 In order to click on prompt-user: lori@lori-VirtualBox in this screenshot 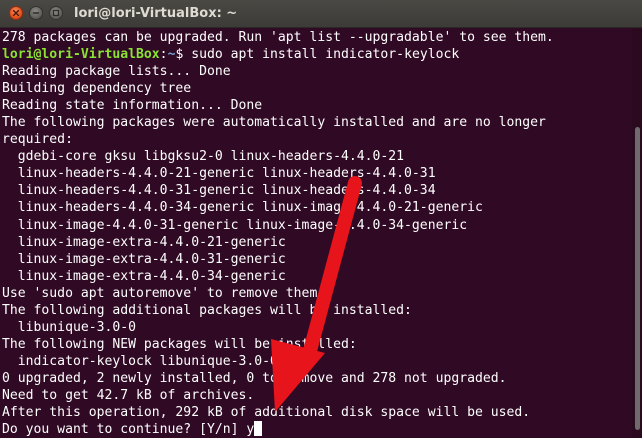, I will do `click(81, 55)`.